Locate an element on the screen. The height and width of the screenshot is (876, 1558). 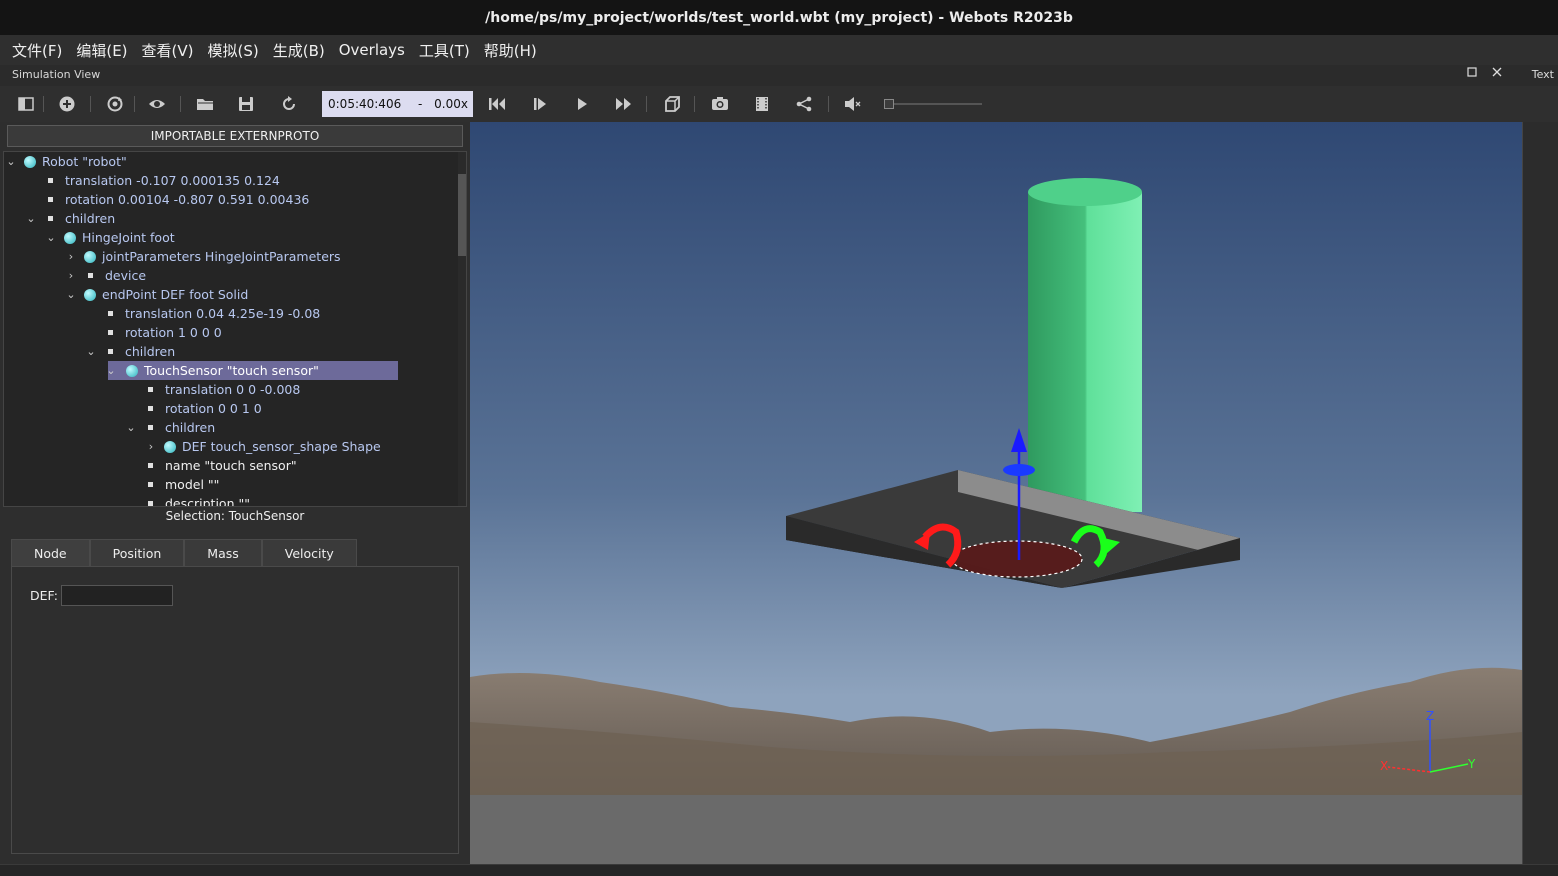
tree-row: ⌄ Robot "robot" is located at coordinates (66, 161).